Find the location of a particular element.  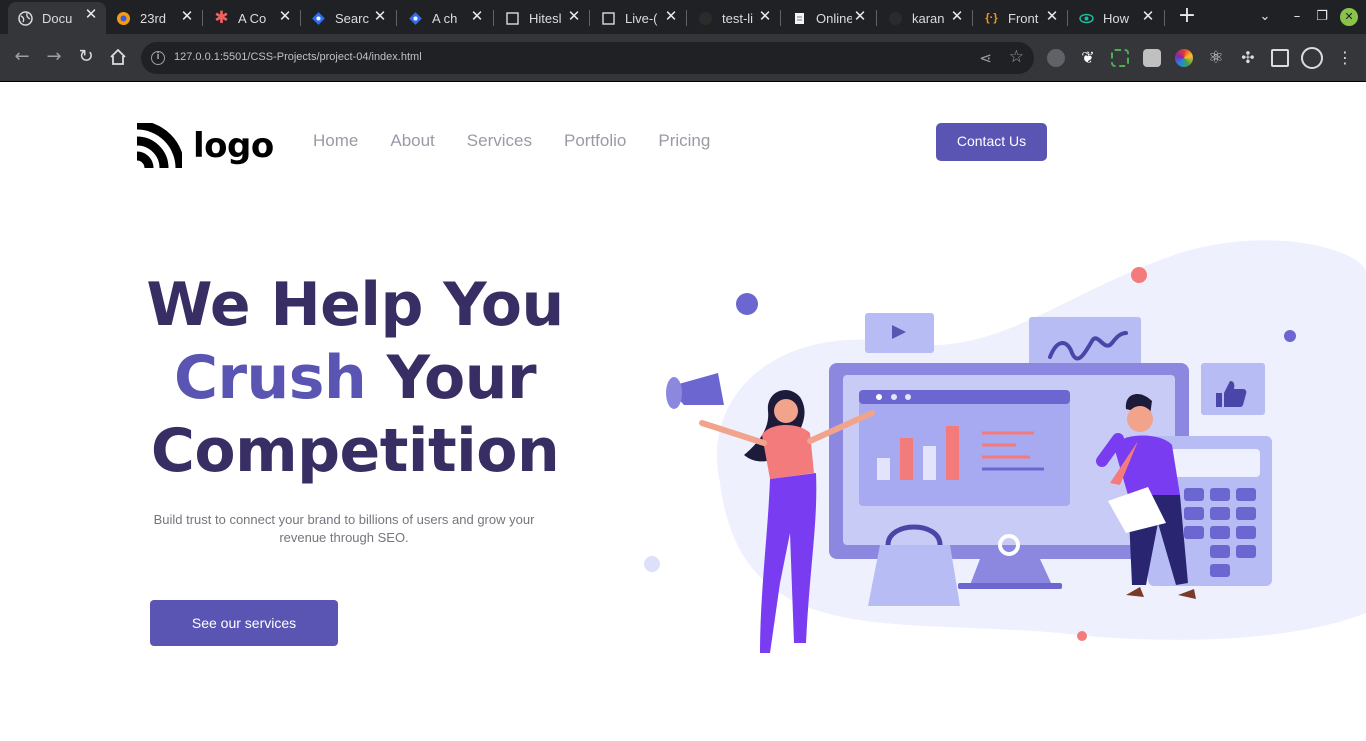

tab-title: Docu is located at coordinates (57, 18).